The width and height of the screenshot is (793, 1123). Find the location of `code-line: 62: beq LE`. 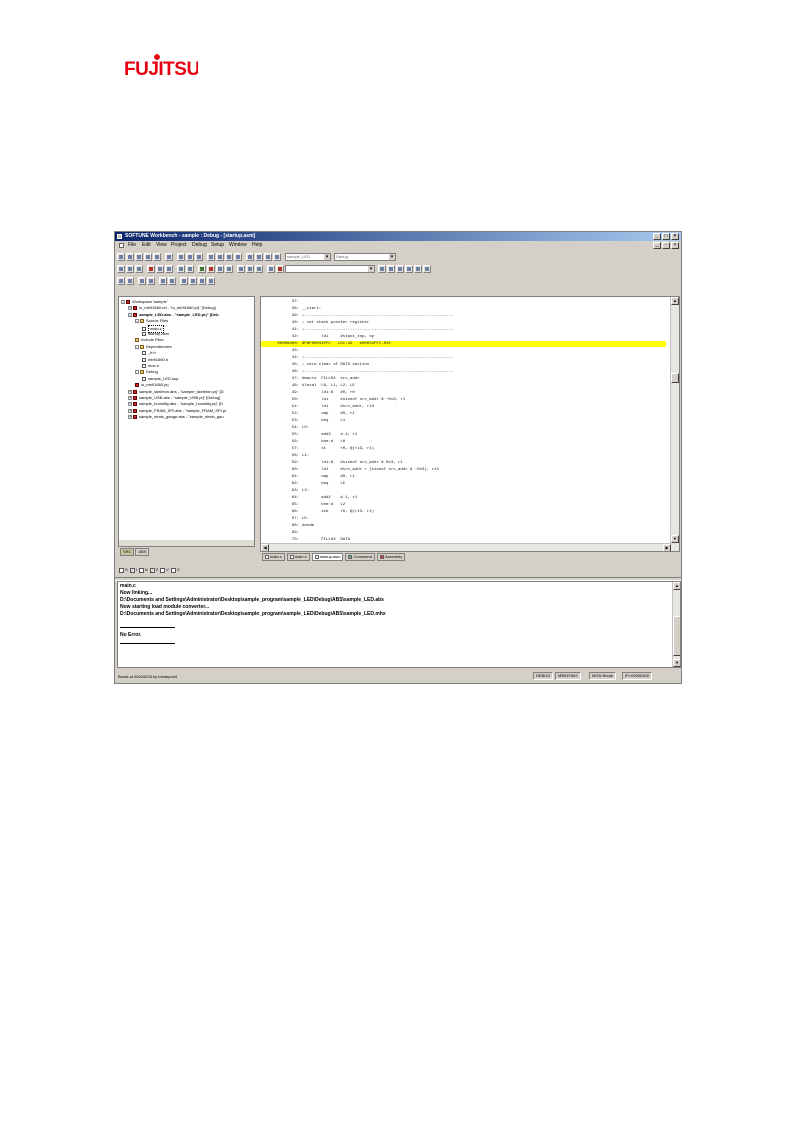

code-line: 62: beq LE is located at coordinates (463, 484).